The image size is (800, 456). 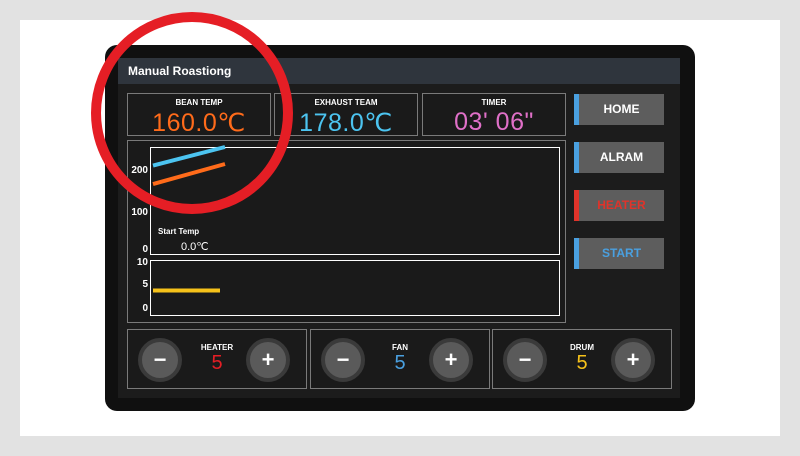 I want to click on fan-control-label: FAN, so click(x=400, y=347).